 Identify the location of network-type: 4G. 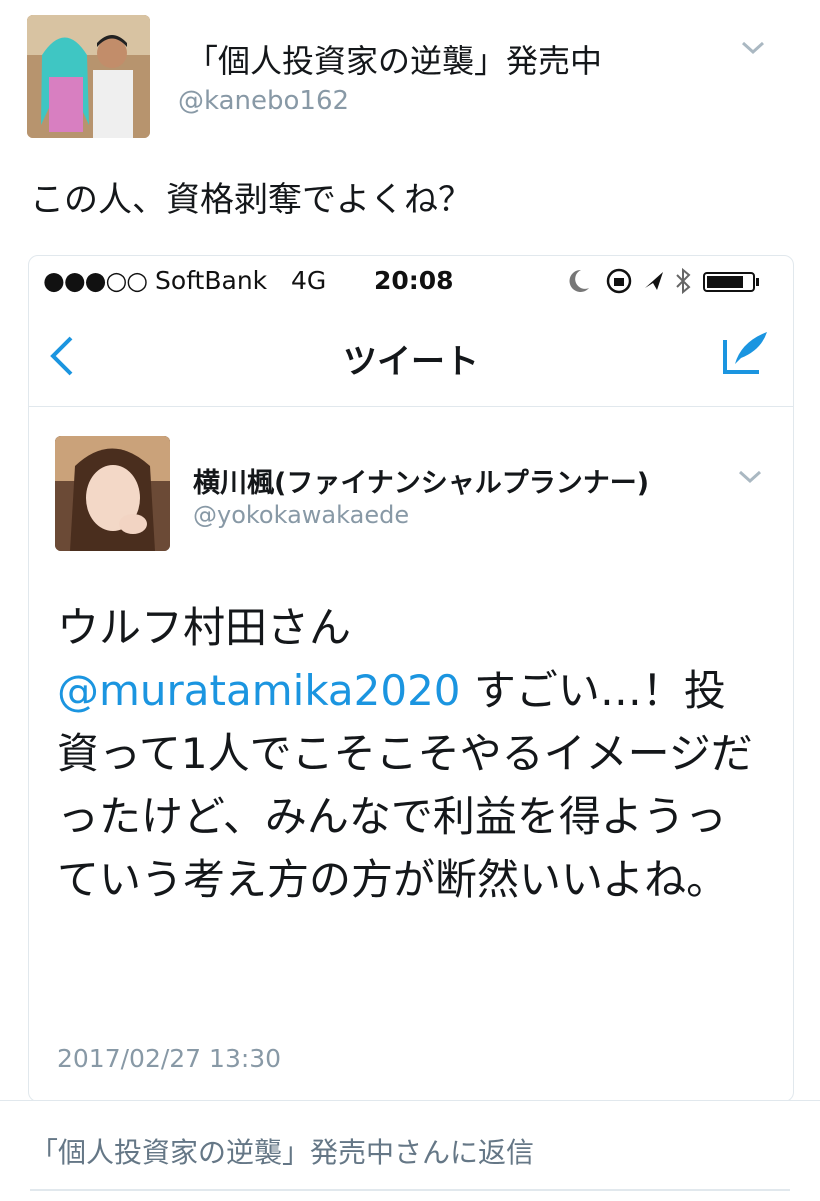
(309, 280).